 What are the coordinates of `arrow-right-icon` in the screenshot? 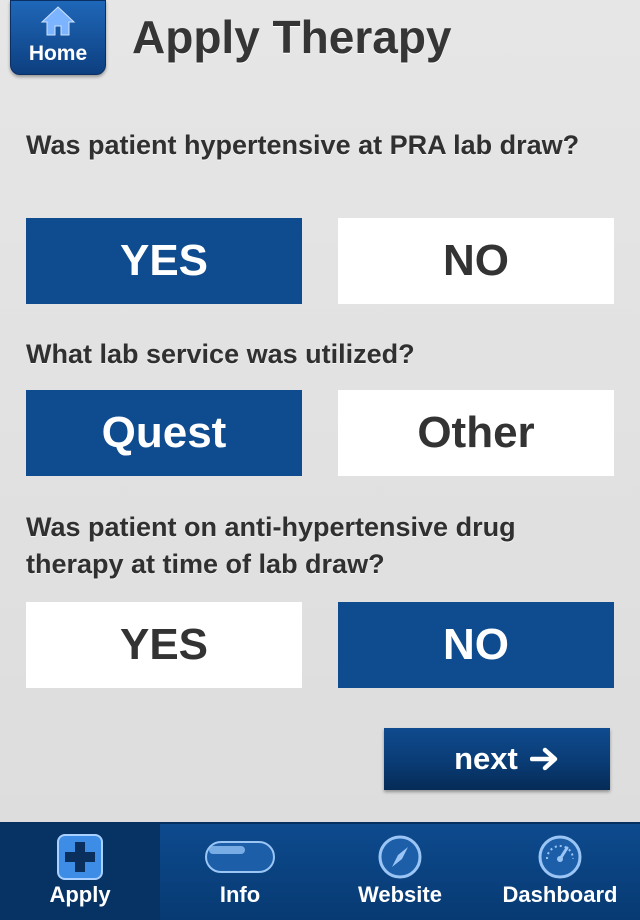 It's located at (543, 759).